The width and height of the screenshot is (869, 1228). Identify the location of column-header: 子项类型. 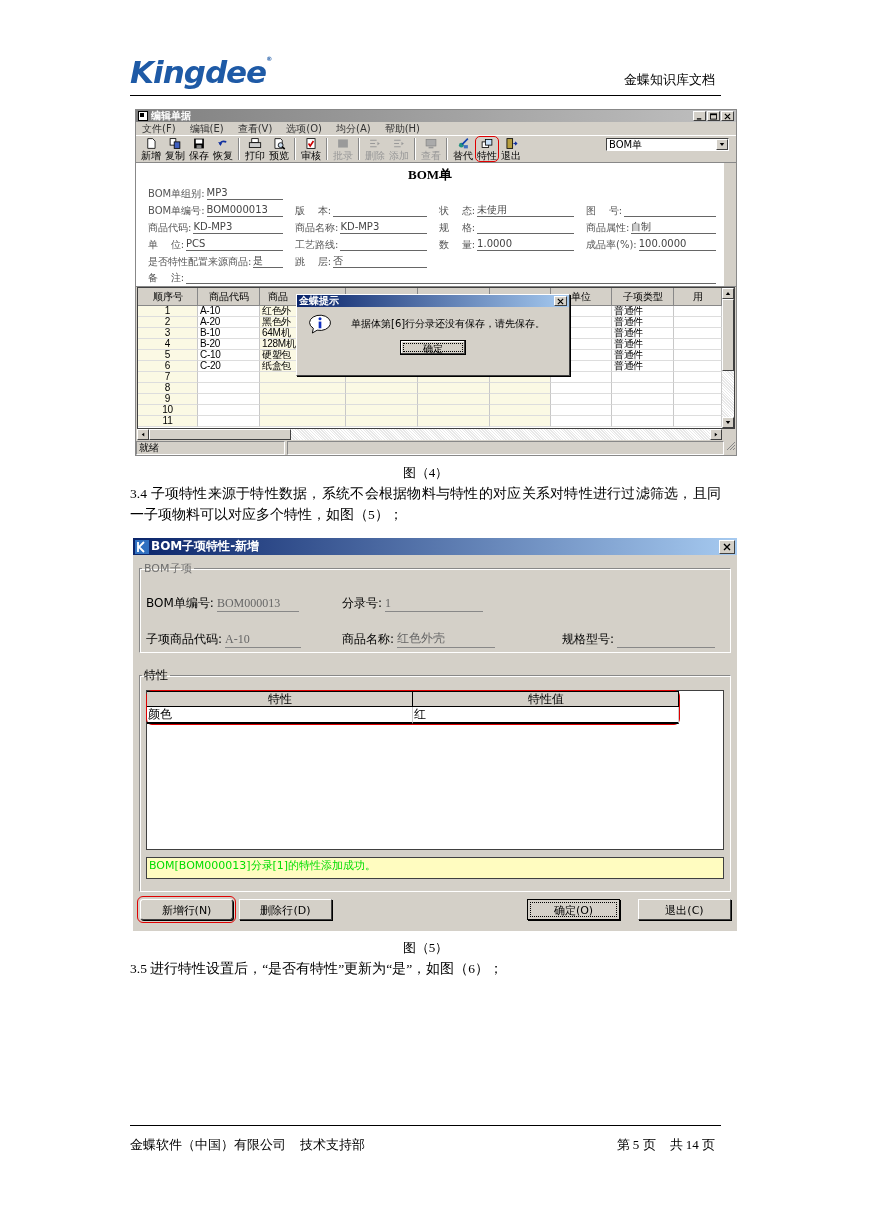
(643, 297).